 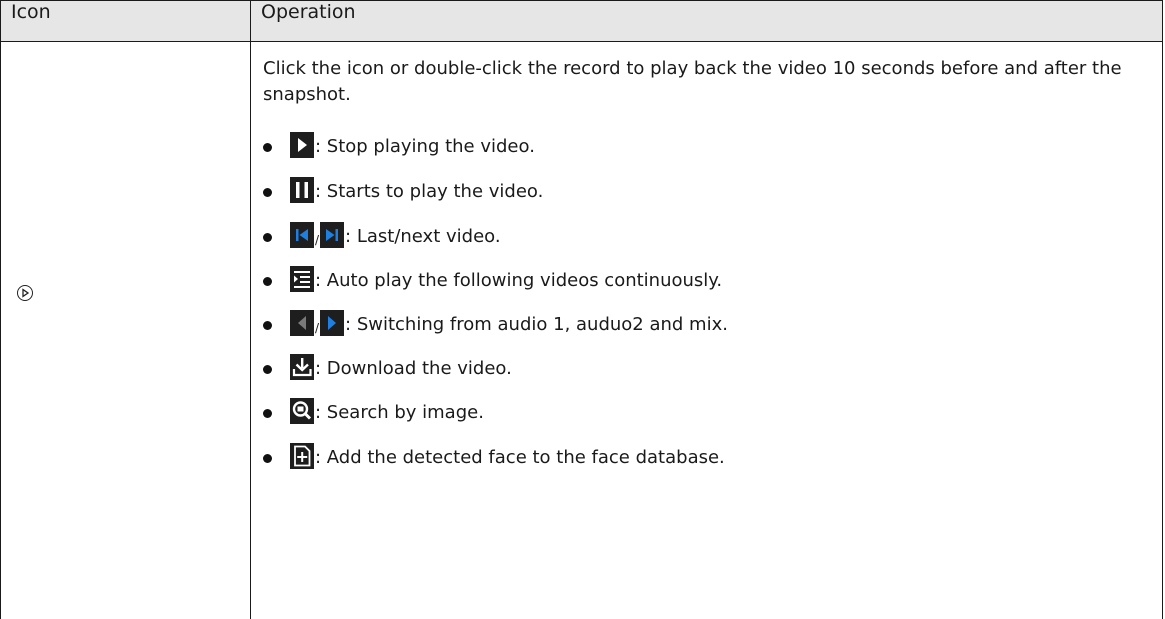 I want to click on next-video-icon, so click(x=332, y=235).